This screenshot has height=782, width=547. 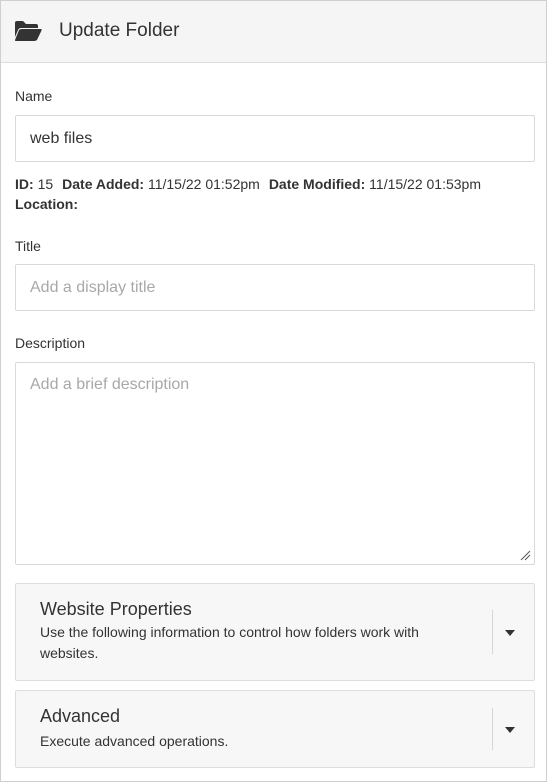 I want to click on advanced-section: Advanced Execute advanced operations., so click(x=275, y=729).